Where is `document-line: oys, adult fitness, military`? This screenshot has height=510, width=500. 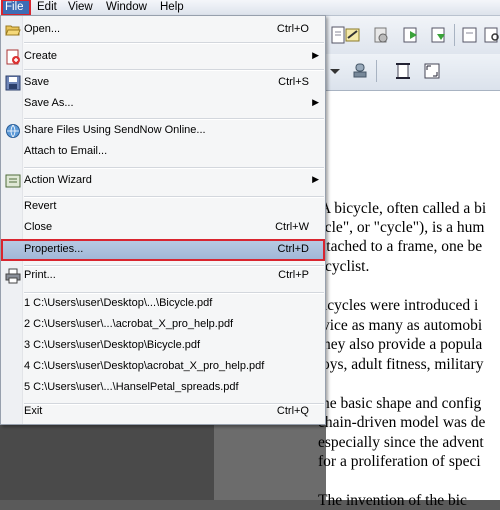
document-line: oys, adult fitness, military is located at coordinates (403, 364).